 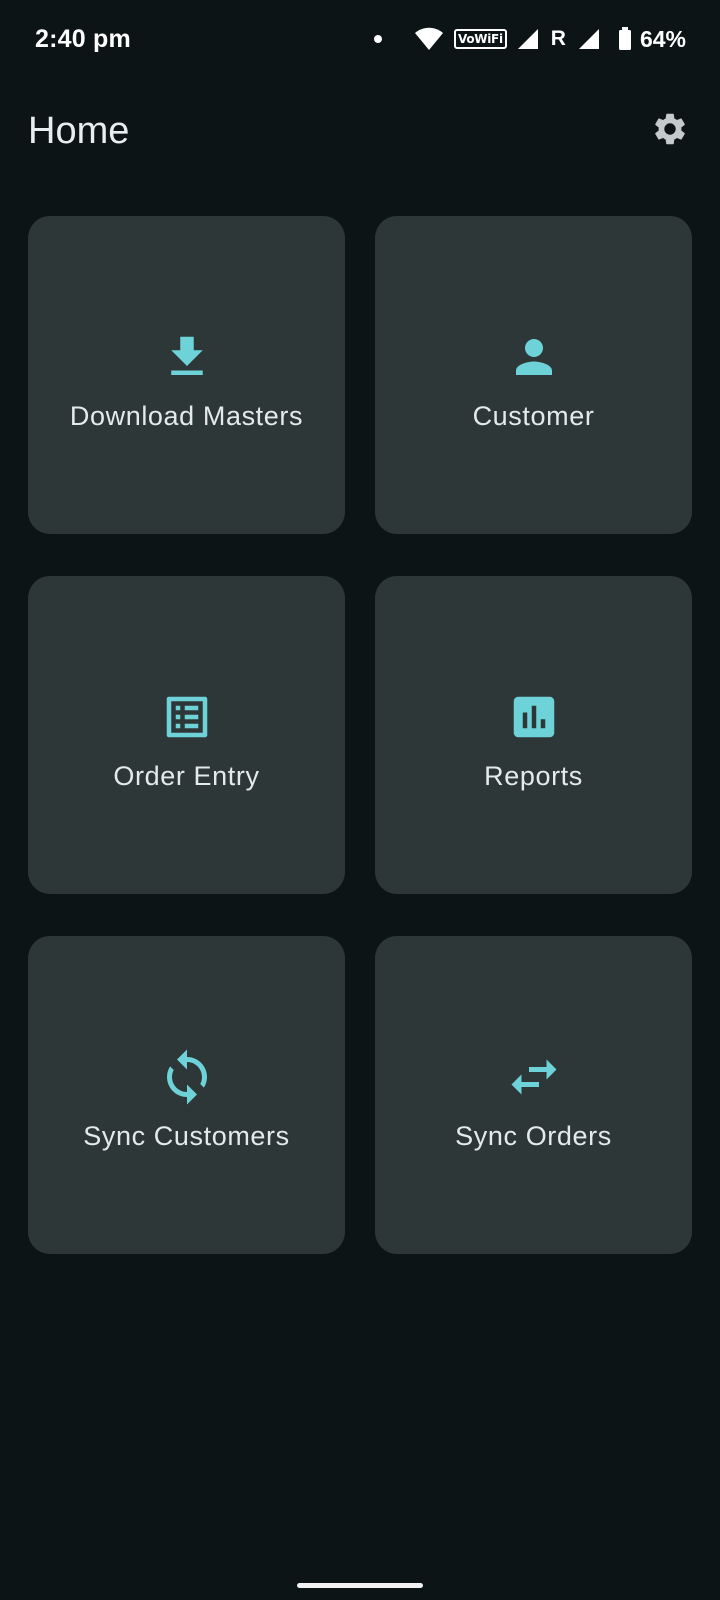 What do you see at coordinates (589, 39) in the screenshot?
I see `cell-signal-2-icon` at bounding box center [589, 39].